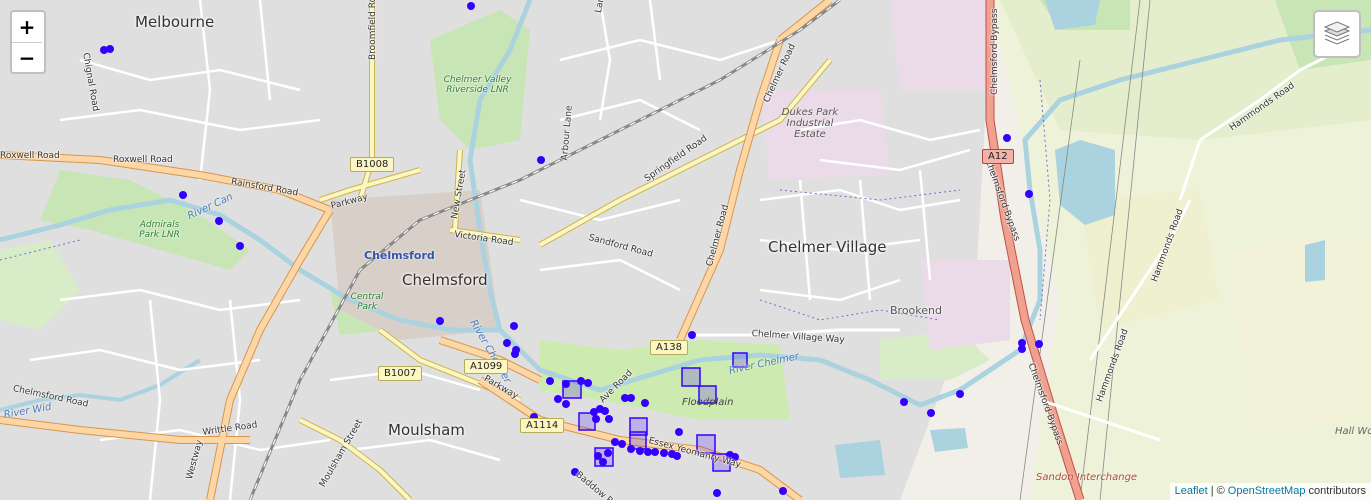 The height and width of the screenshot is (500, 1371). Describe the element at coordinates (542, 425) in the screenshot. I see `shield-a1114: A1114` at that location.